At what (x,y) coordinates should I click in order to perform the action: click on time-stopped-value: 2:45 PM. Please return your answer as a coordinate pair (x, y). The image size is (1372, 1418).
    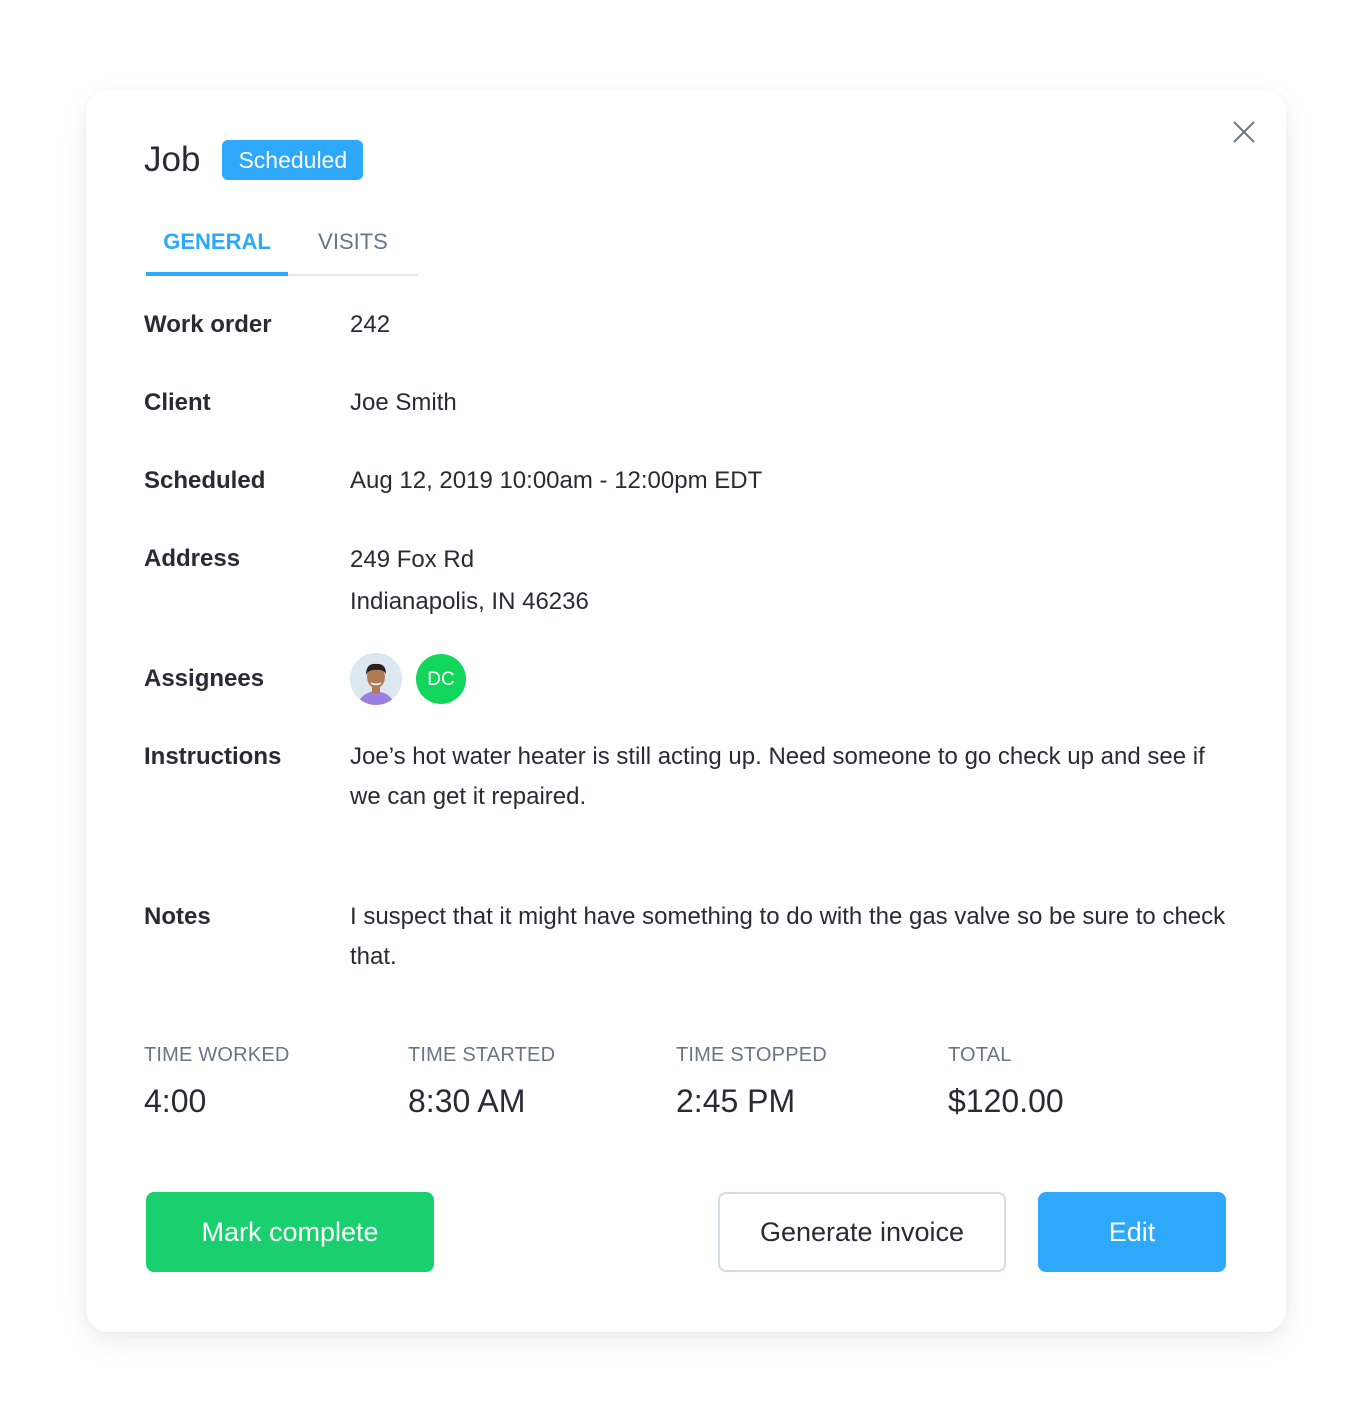
    Looking at the image, I should click on (736, 1101).